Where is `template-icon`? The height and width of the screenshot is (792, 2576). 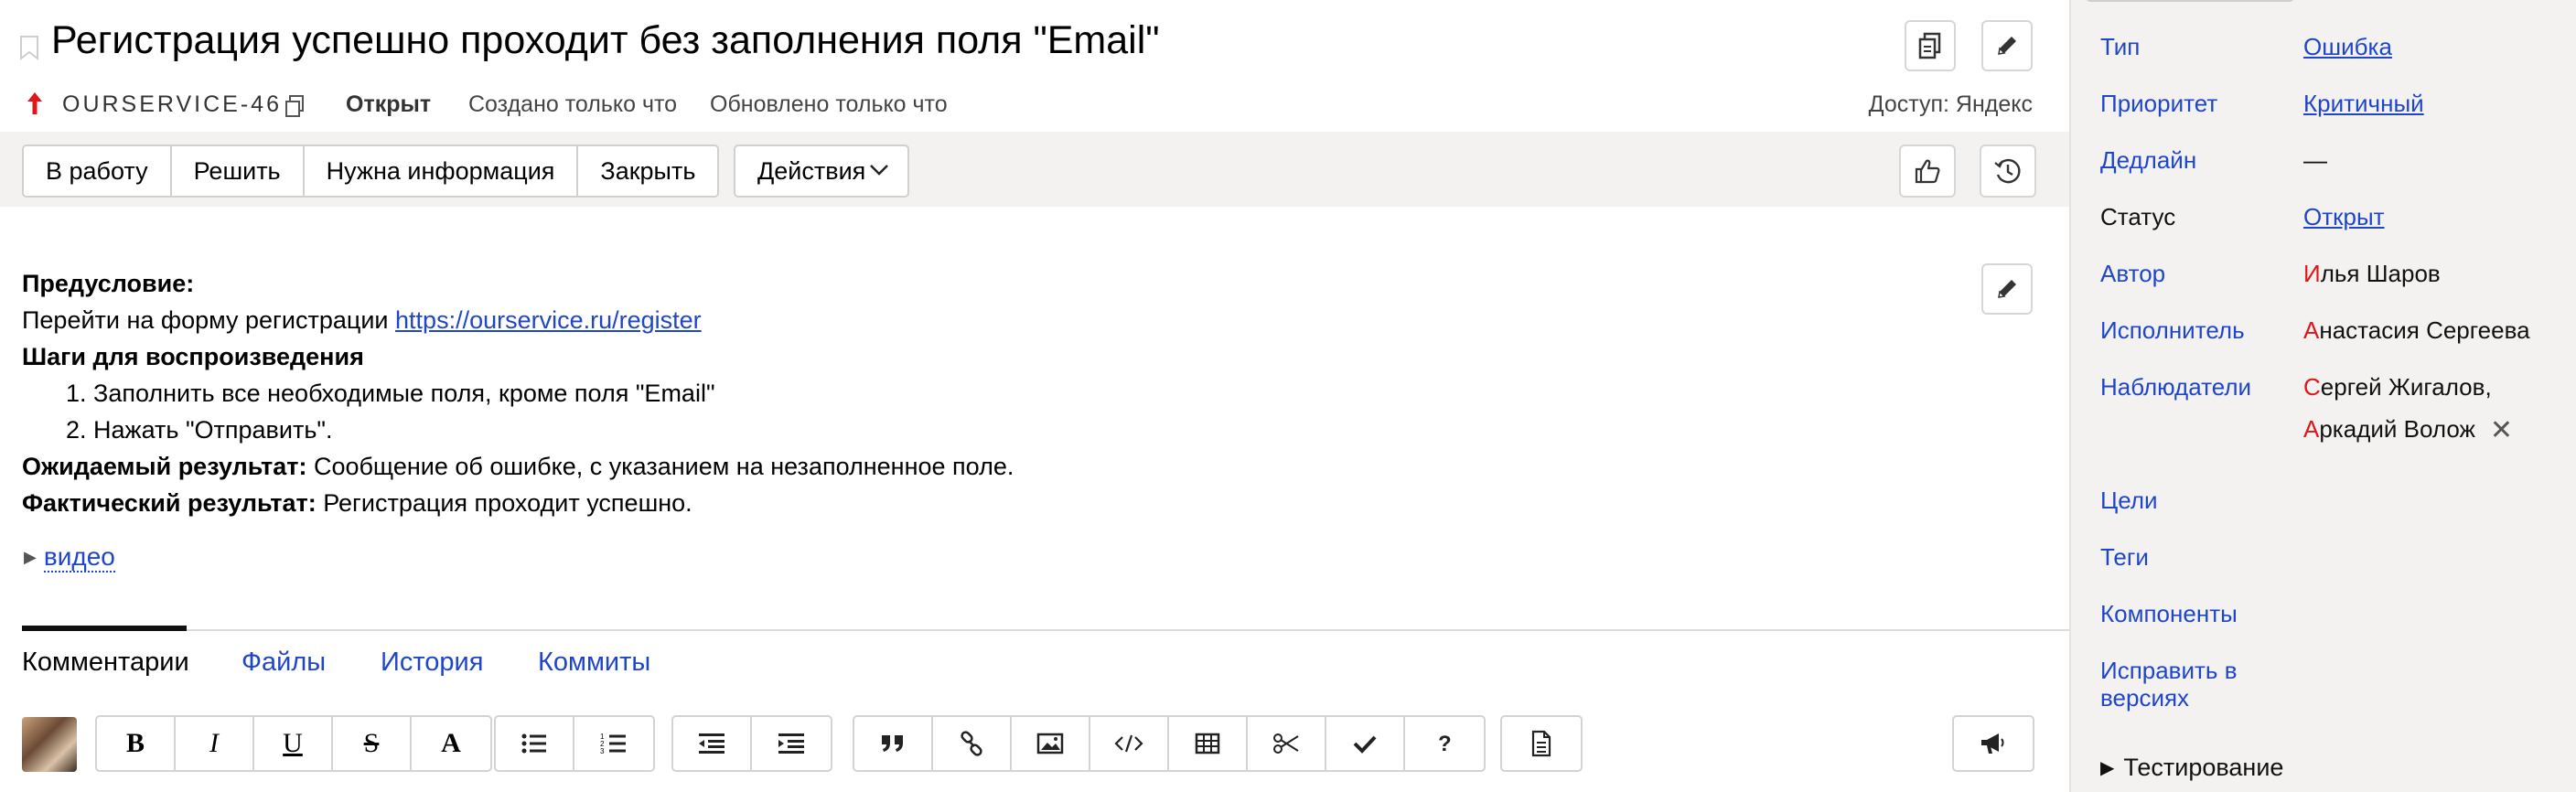
template-icon is located at coordinates (1541, 743).